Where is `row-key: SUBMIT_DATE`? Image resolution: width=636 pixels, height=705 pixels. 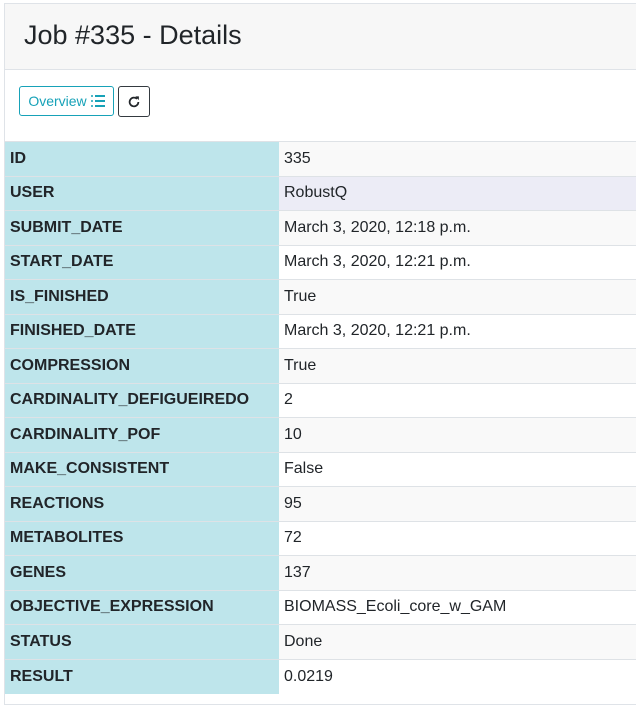
row-key: SUBMIT_DATE is located at coordinates (142, 227).